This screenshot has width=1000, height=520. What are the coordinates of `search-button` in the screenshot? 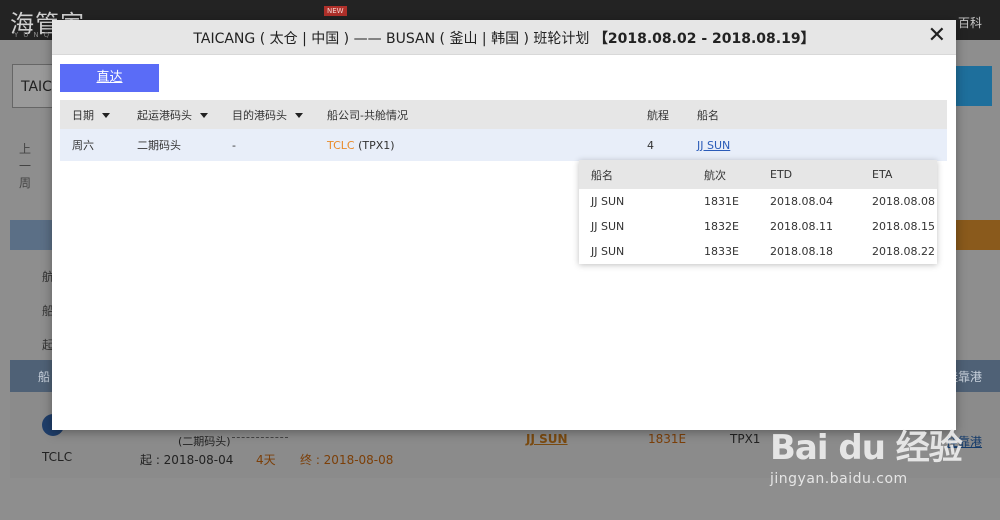 It's located at (974, 86).